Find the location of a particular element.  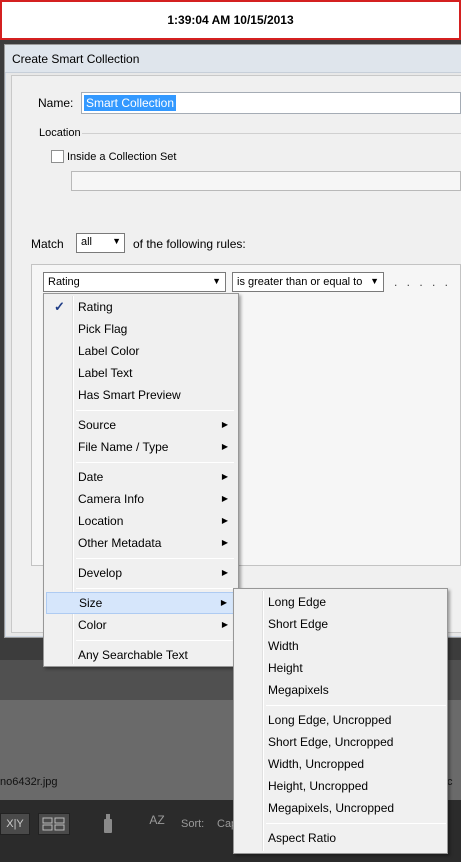

menu-item-camera-info: Camera Info ▶ is located at coordinates (141, 499).